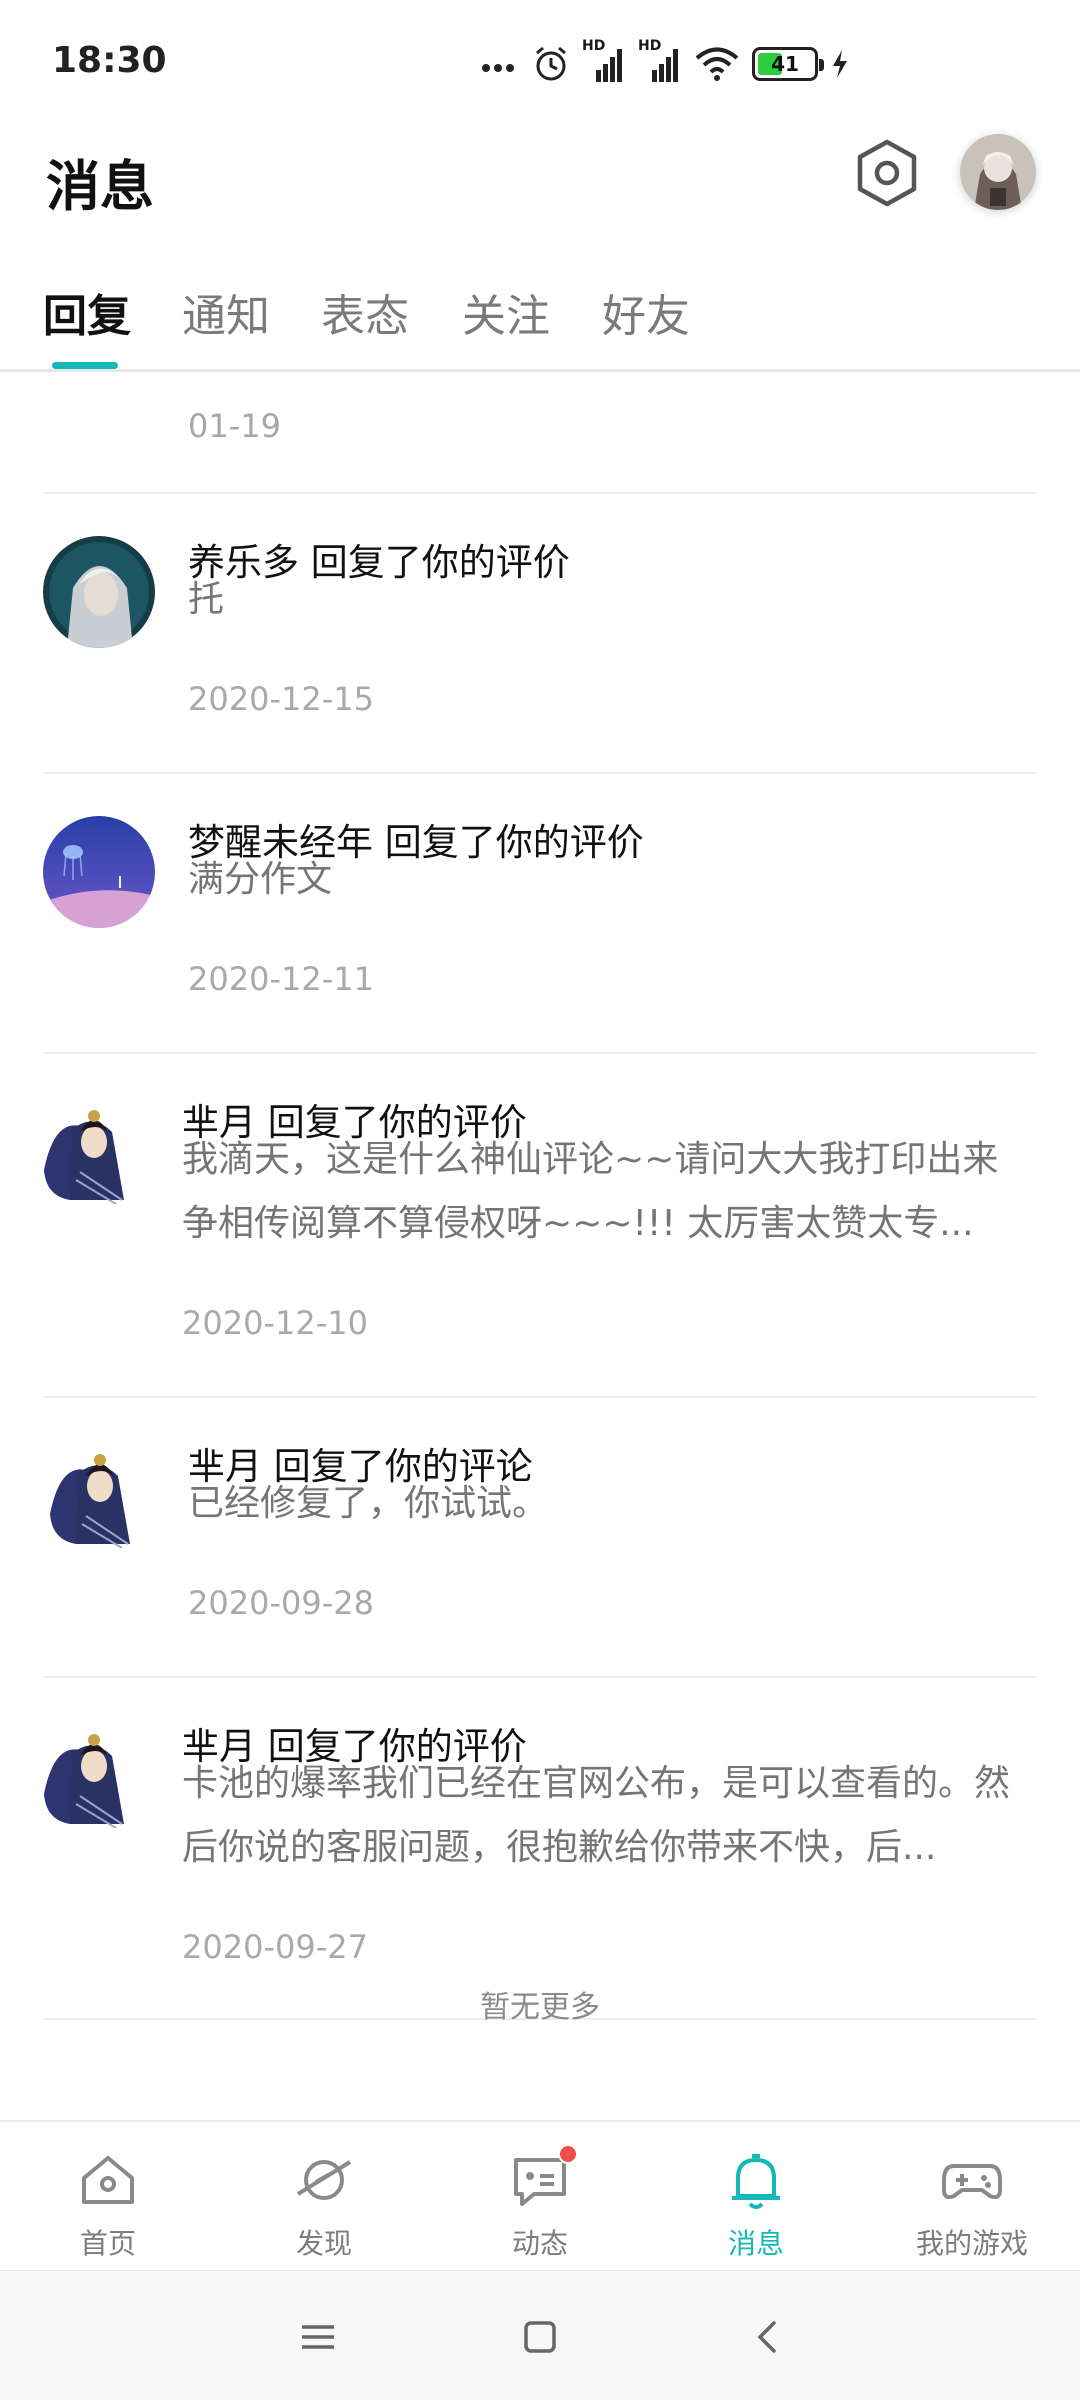 This screenshot has height=2400, width=1080. I want to click on status-bar: 18:30 HD HD 41, so click(540, 60).